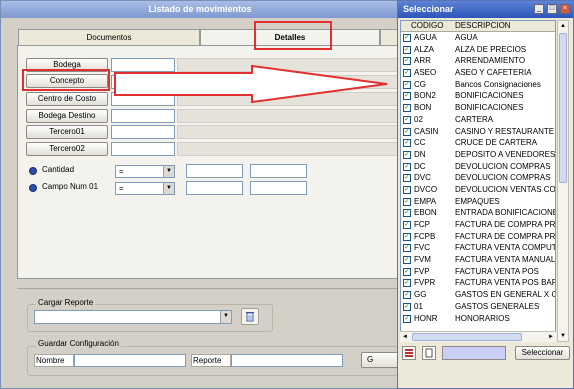  What do you see at coordinates (478, 178) in the screenshot?
I see `list-item: ✓ DVC DEVOLUCION COMPRAS` at bounding box center [478, 178].